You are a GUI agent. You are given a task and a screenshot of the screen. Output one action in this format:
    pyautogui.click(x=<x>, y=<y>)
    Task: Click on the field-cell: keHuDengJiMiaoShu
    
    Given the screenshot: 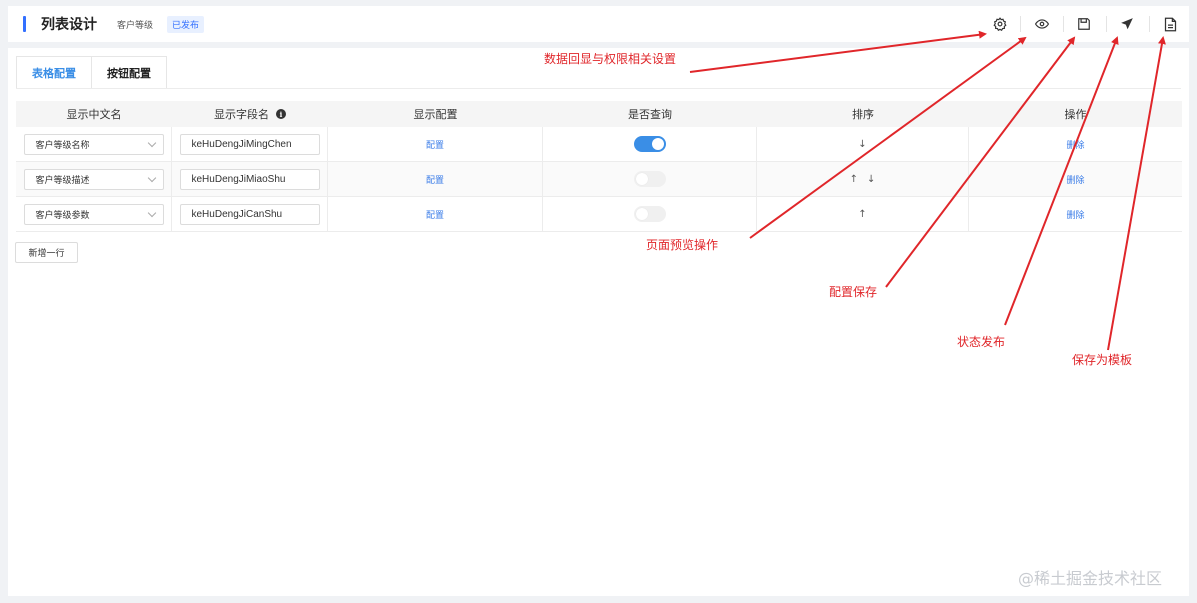 What is the action you would take?
    pyautogui.click(x=250, y=179)
    